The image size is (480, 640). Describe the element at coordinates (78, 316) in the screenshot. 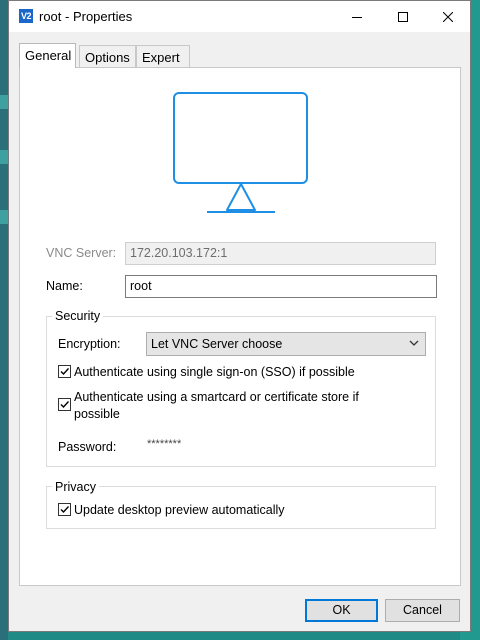

I see `security-group-title: Security` at that location.